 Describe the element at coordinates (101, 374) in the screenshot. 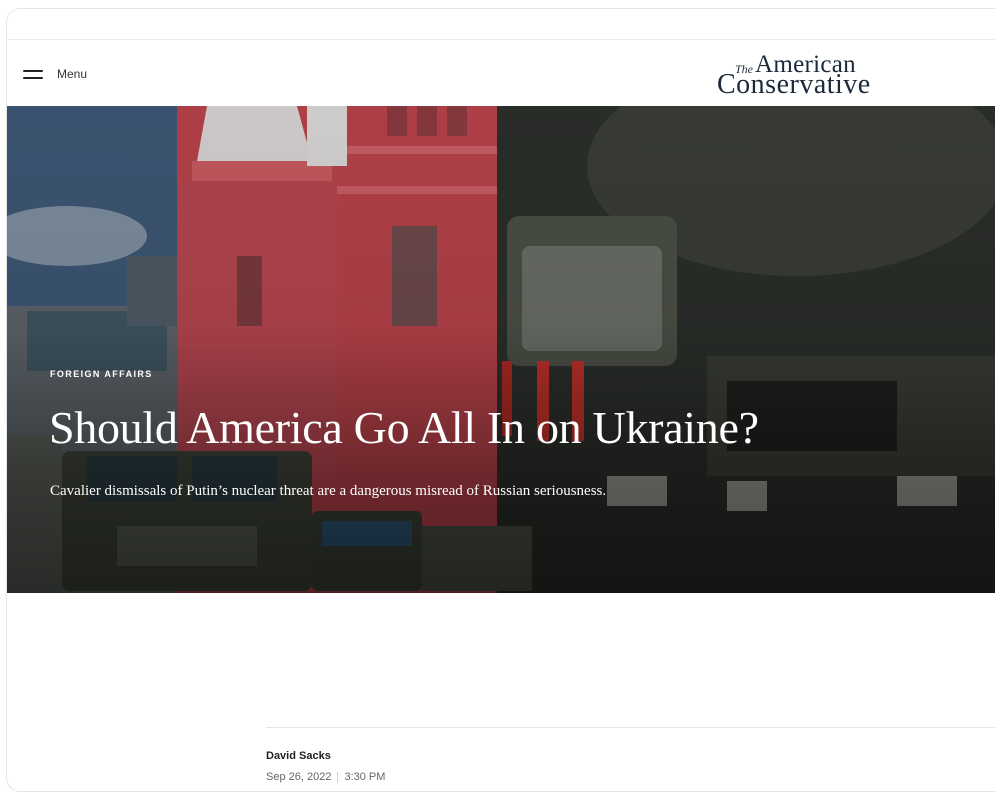

I see `category-link: FOREIGN AFFAIRS` at that location.